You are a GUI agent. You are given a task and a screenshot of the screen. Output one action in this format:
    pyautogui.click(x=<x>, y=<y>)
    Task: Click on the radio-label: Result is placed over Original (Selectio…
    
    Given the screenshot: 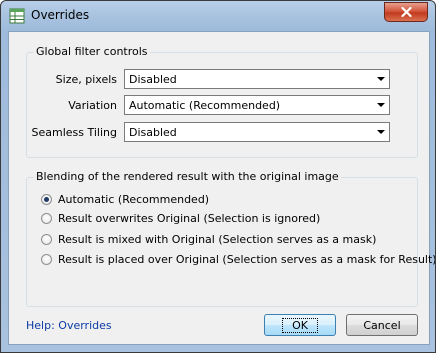 What is the action you would take?
    pyautogui.click(x=247, y=259)
    